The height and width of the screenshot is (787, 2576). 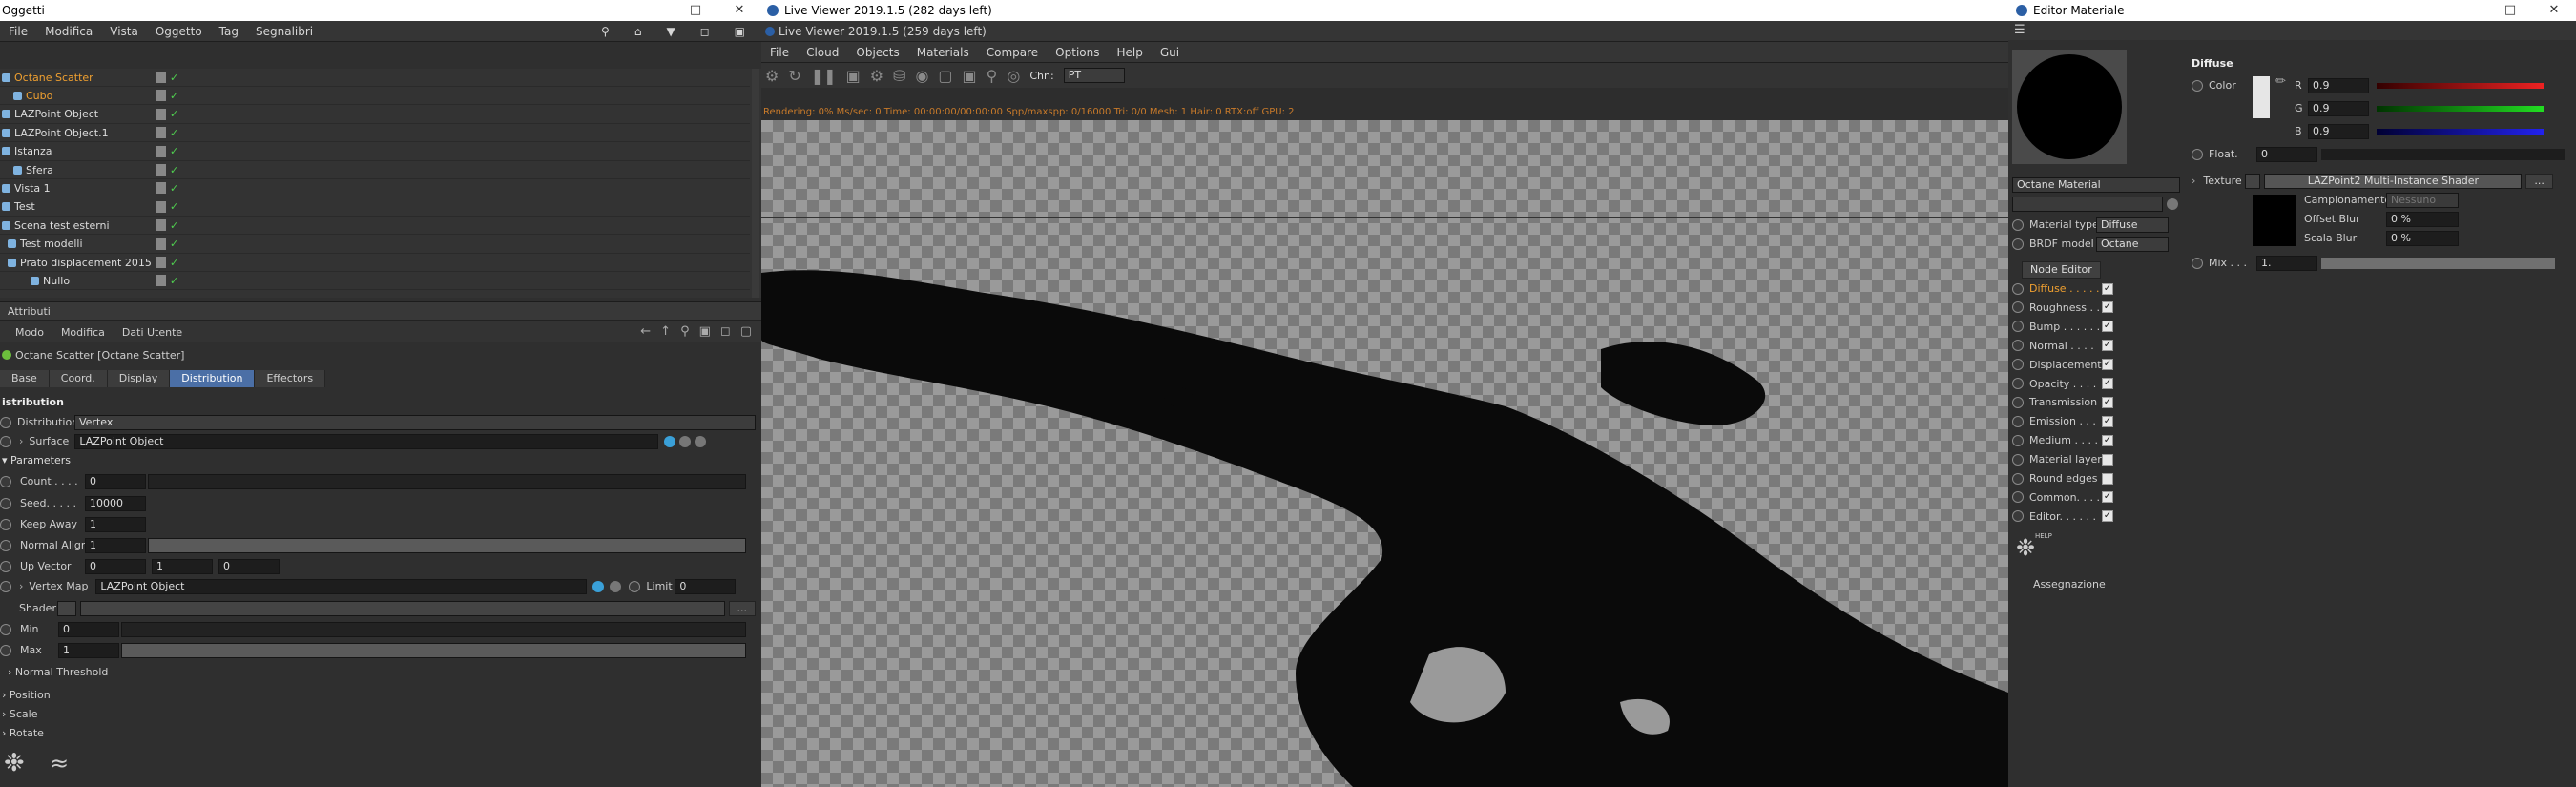 What do you see at coordinates (2338, 131) in the screenshot?
I see `b-field: 0.9` at bounding box center [2338, 131].